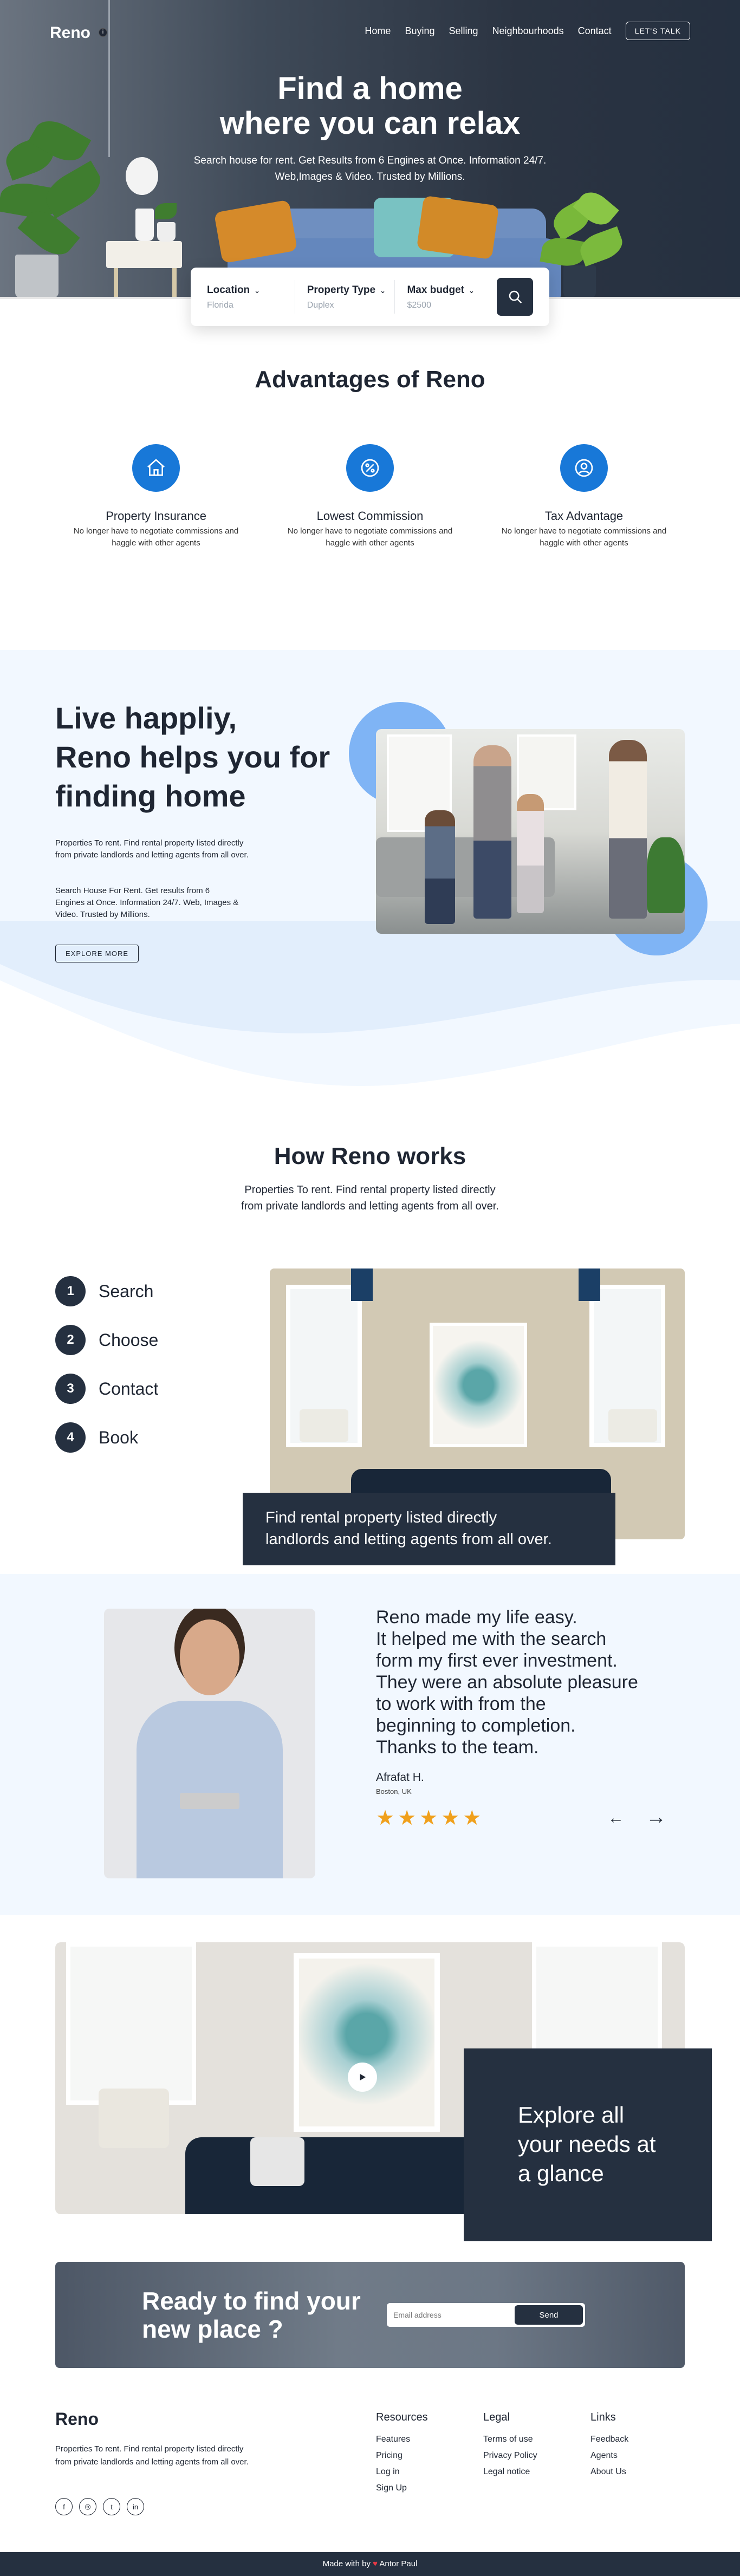 This screenshot has height=2576, width=740. Describe the element at coordinates (118, 1437) in the screenshot. I see `step-label: Book` at that location.